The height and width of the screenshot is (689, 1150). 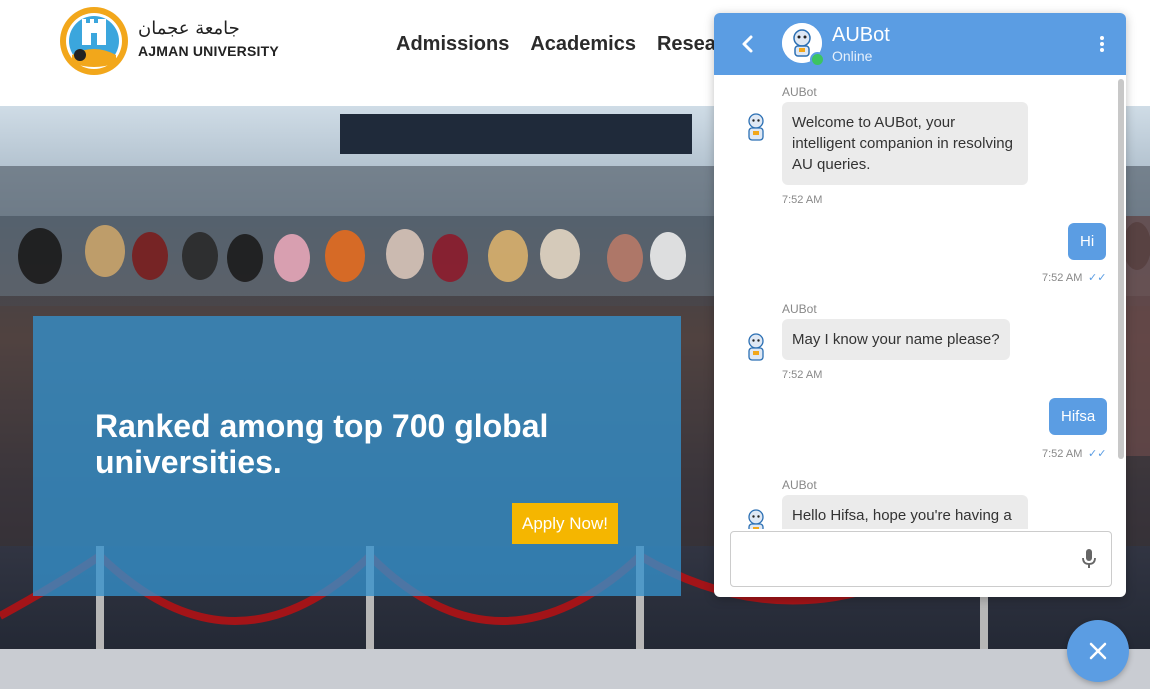 What do you see at coordinates (189, 28) in the screenshot?
I see `brand-arabic: جامعة عجمان` at bounding box center [189, 28].